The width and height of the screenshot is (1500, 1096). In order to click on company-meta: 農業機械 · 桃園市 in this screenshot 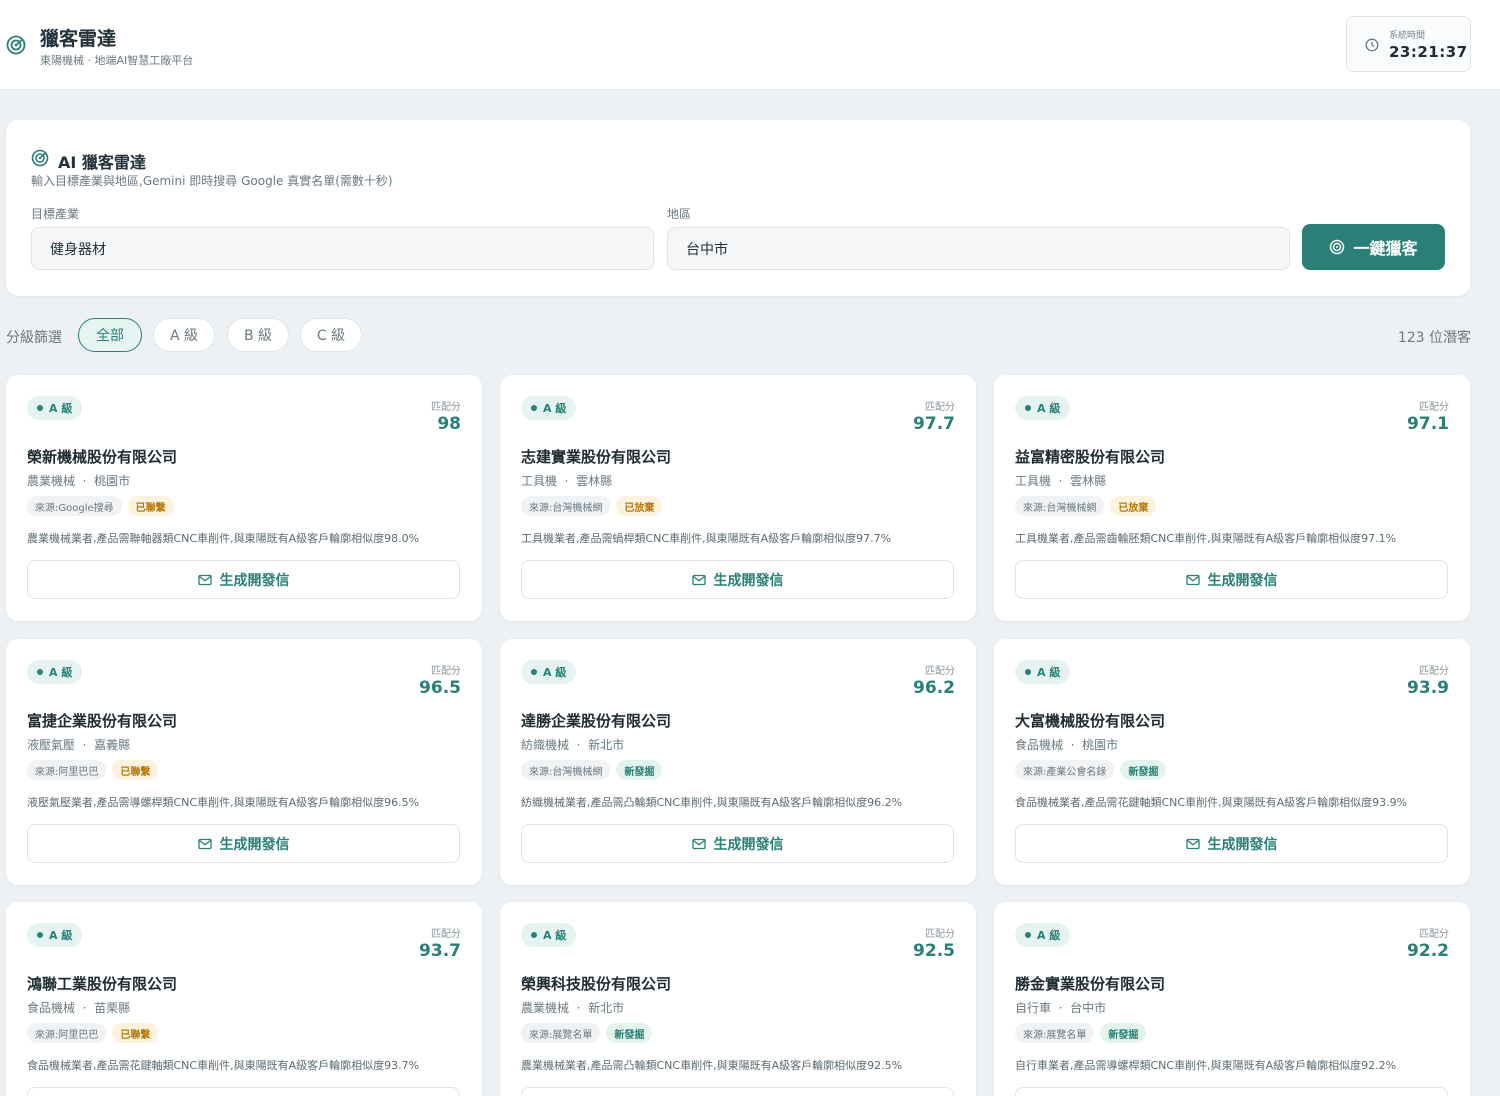, I will do `click(78, 480)`.